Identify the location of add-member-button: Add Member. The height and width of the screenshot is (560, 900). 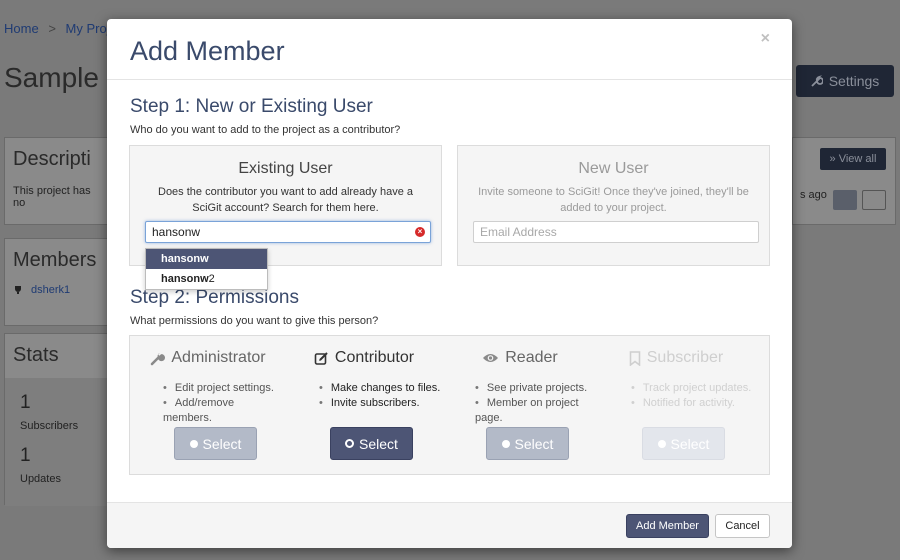
(667, 526).